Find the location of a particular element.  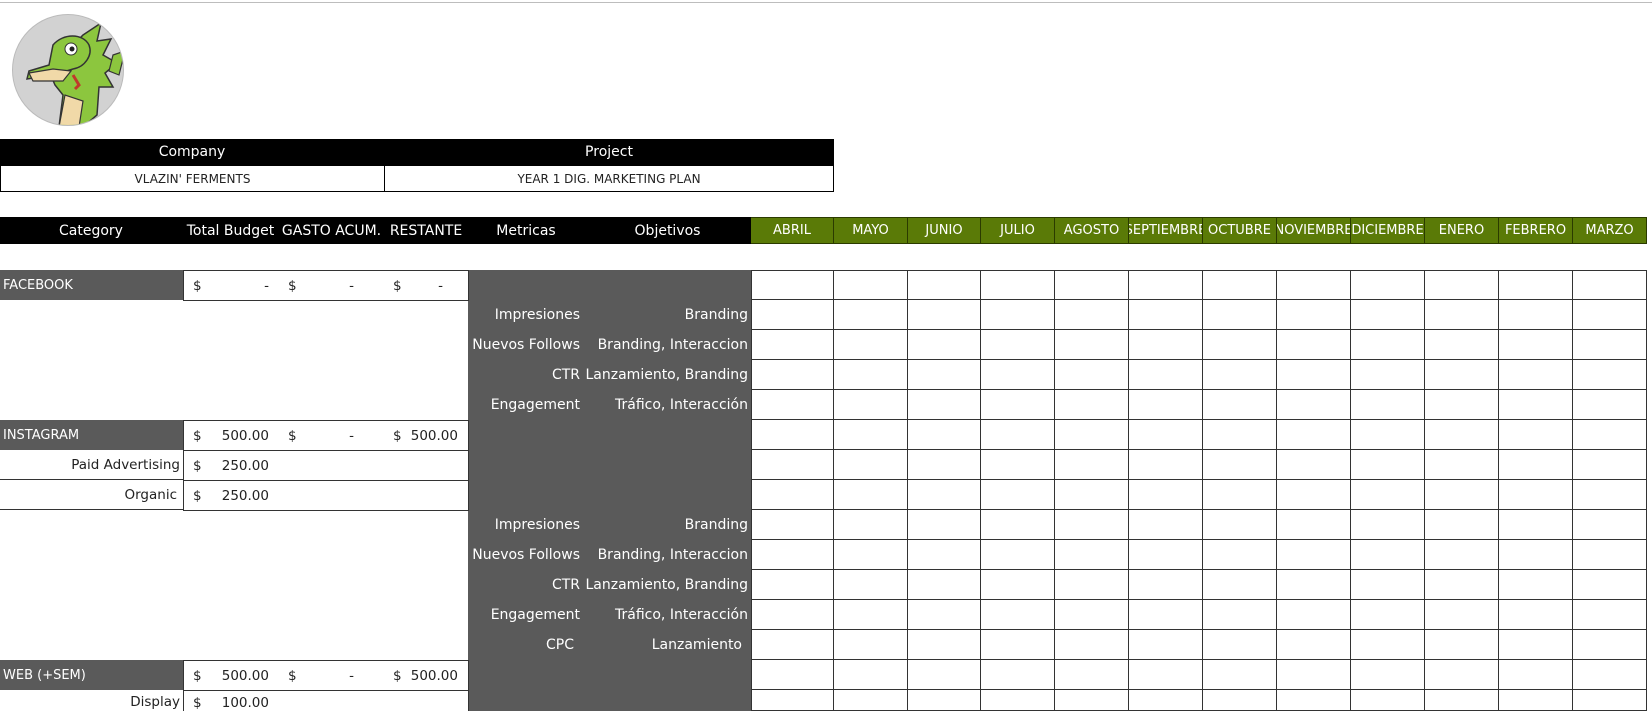

subcategory-paid-advertising: Paid Advertising is located at coordinates (91, 465).